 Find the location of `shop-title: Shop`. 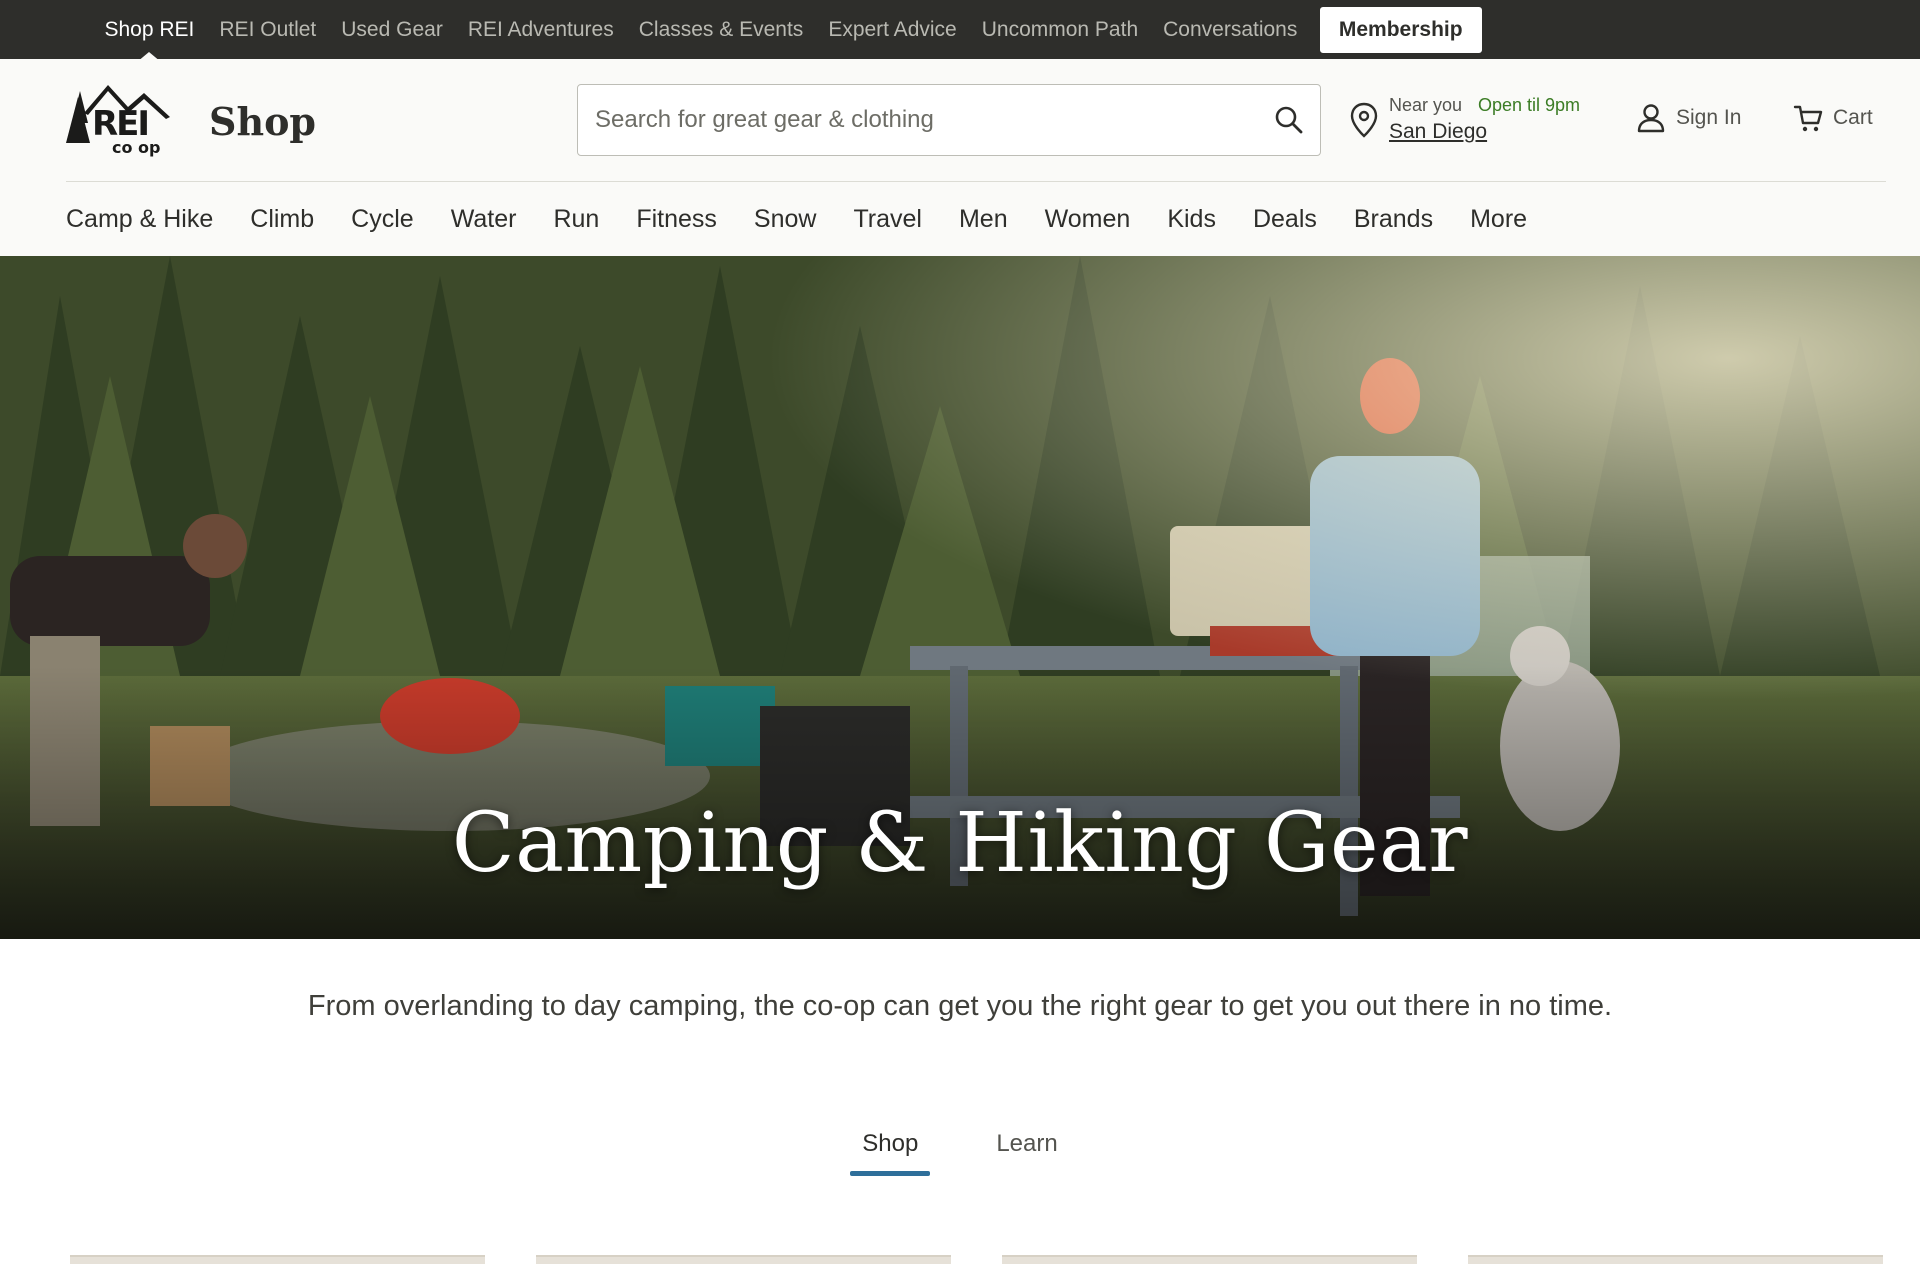

shop-title: Shop is located at coordinates (262, 121).